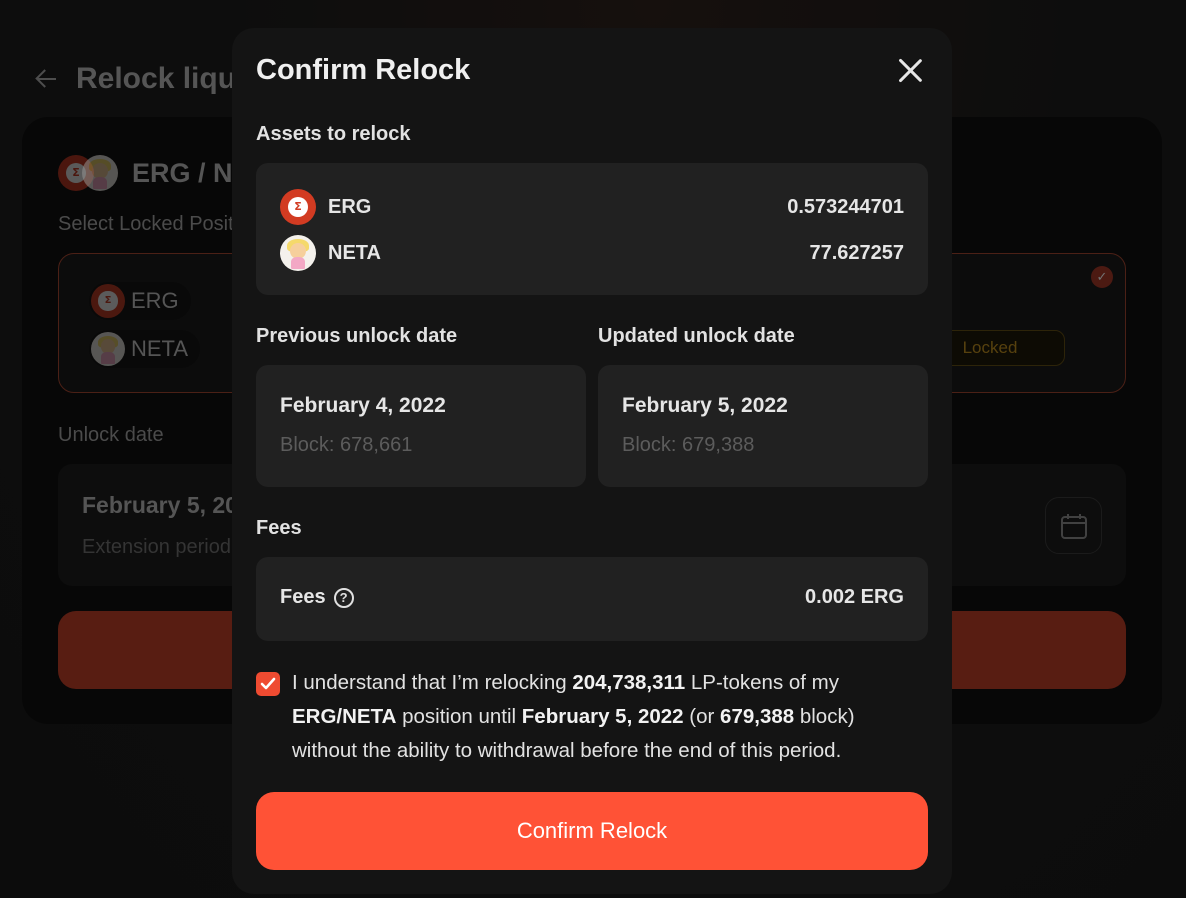 The image size is (1186, 898). Describe the element at coordinates (298, 207) in the screenshot. I see `erg-icon: Σ` at that location.